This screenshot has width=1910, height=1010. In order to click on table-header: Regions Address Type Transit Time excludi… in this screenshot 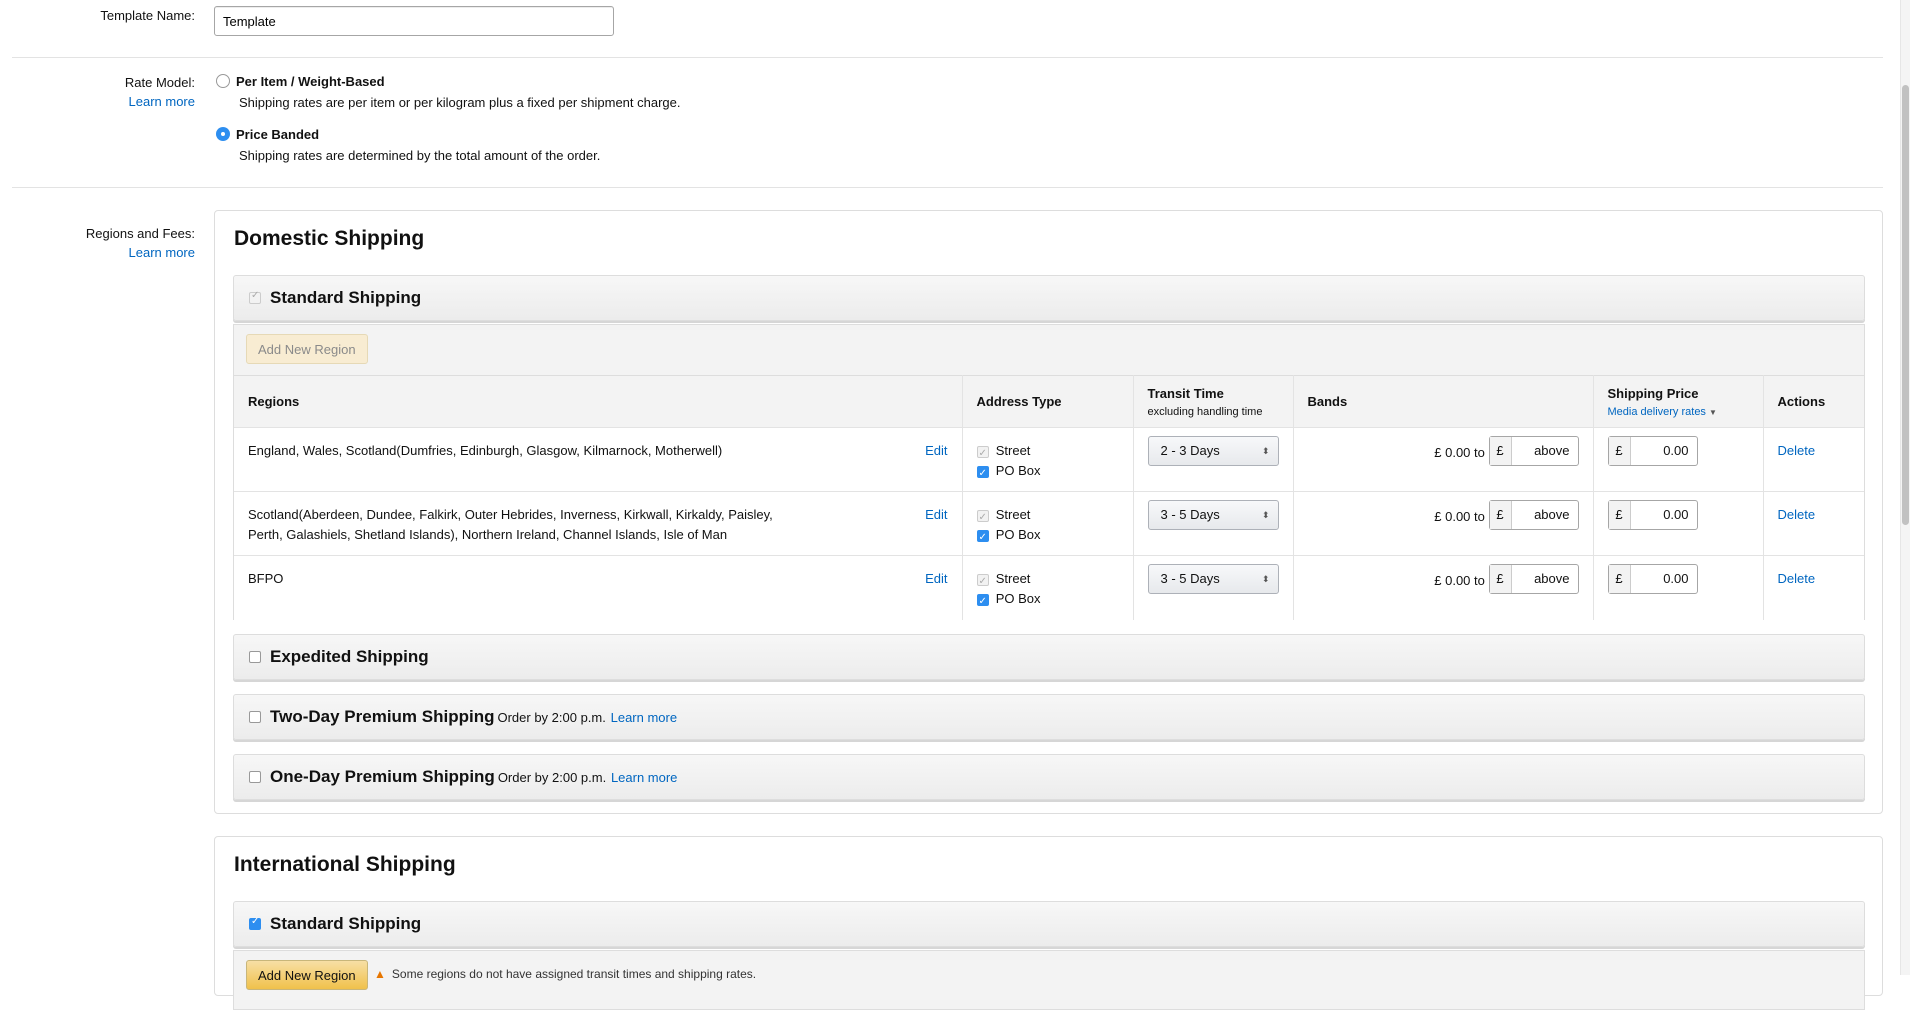, I will do `click(1049, 401)`.